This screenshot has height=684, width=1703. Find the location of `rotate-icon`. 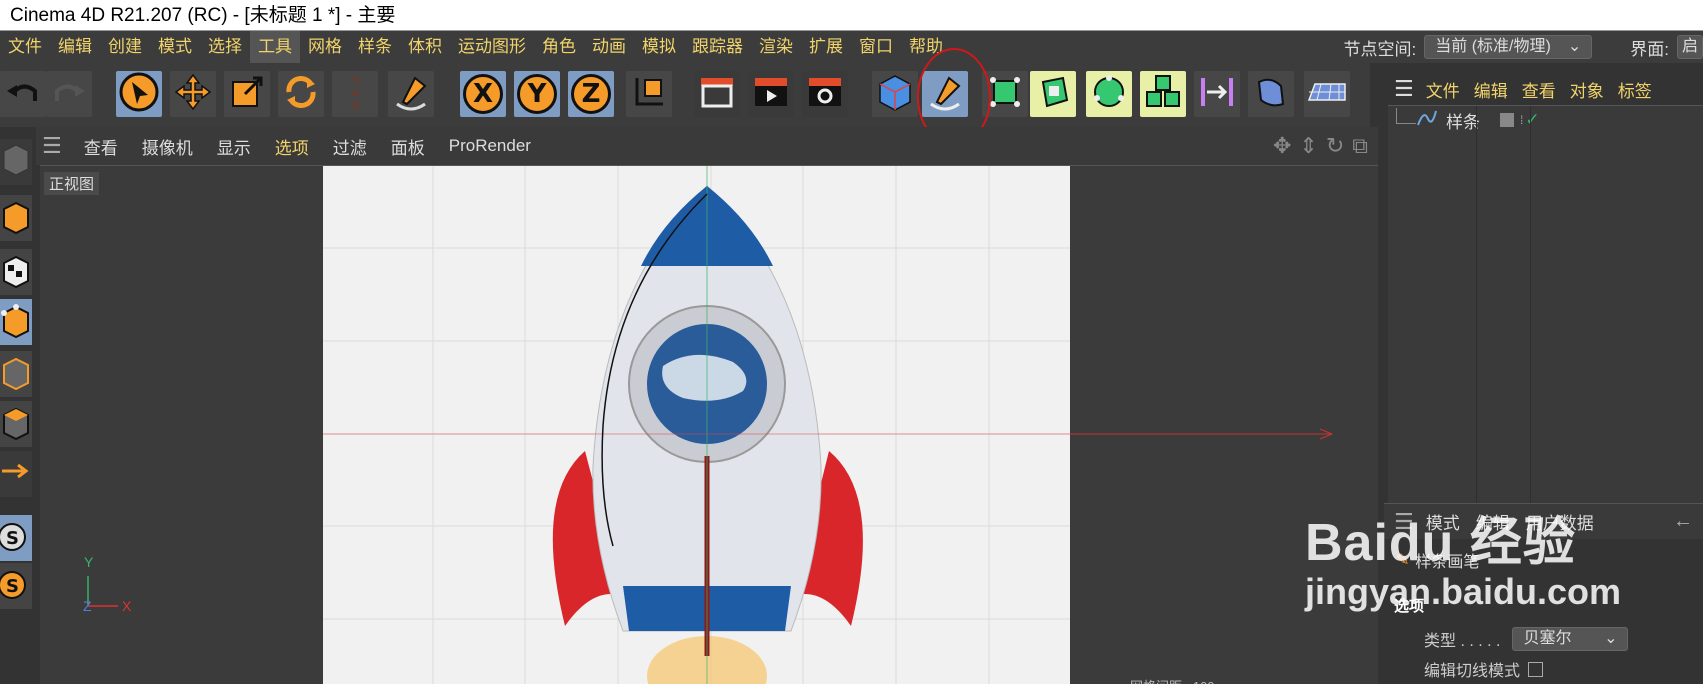

rotate-icon is located at coordinates (301, 94).